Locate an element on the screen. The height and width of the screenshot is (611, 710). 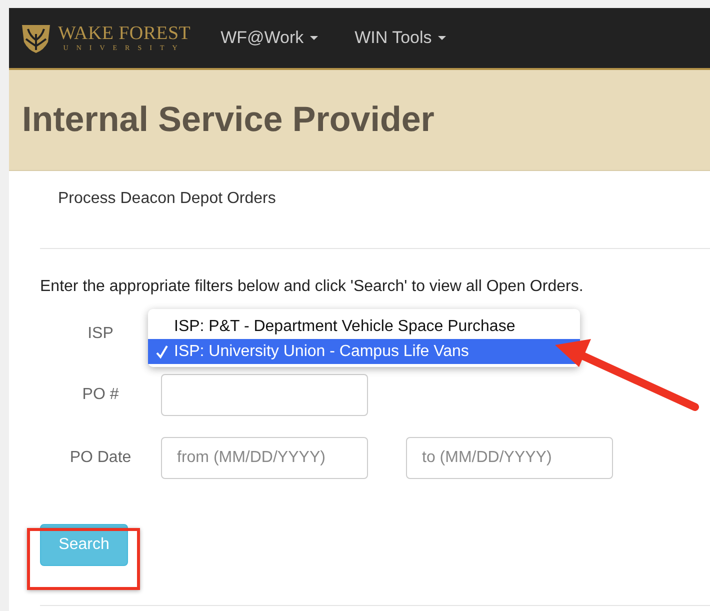
brand-name: WAKE FOREST is located at coordinates (124, 34).